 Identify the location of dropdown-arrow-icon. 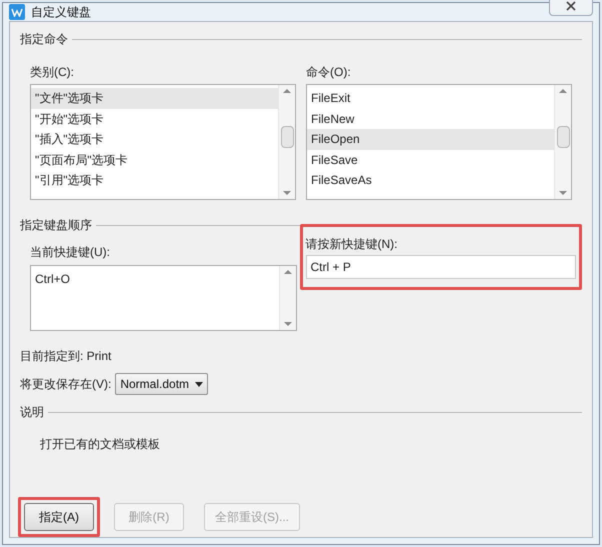
(199, 384).